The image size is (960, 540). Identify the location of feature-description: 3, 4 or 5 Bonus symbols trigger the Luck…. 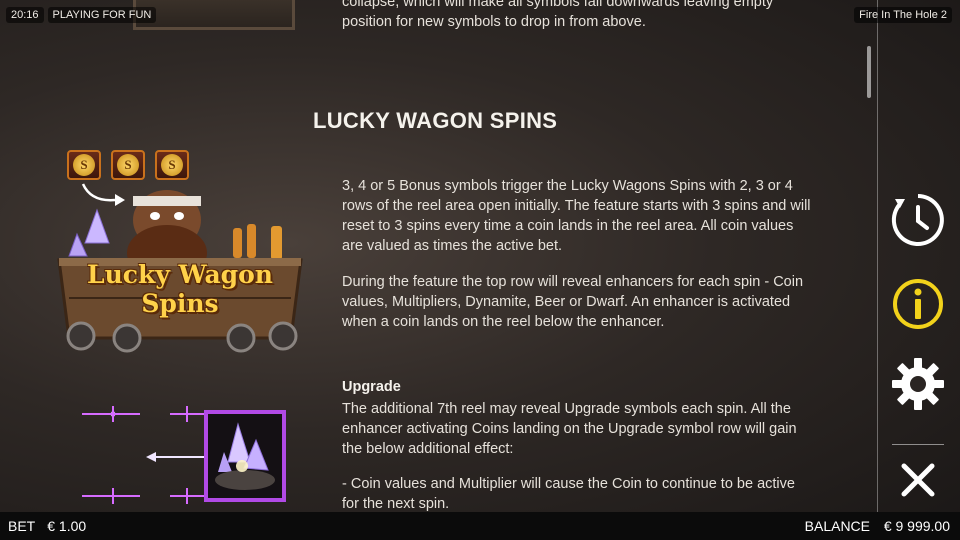
(576, 216).